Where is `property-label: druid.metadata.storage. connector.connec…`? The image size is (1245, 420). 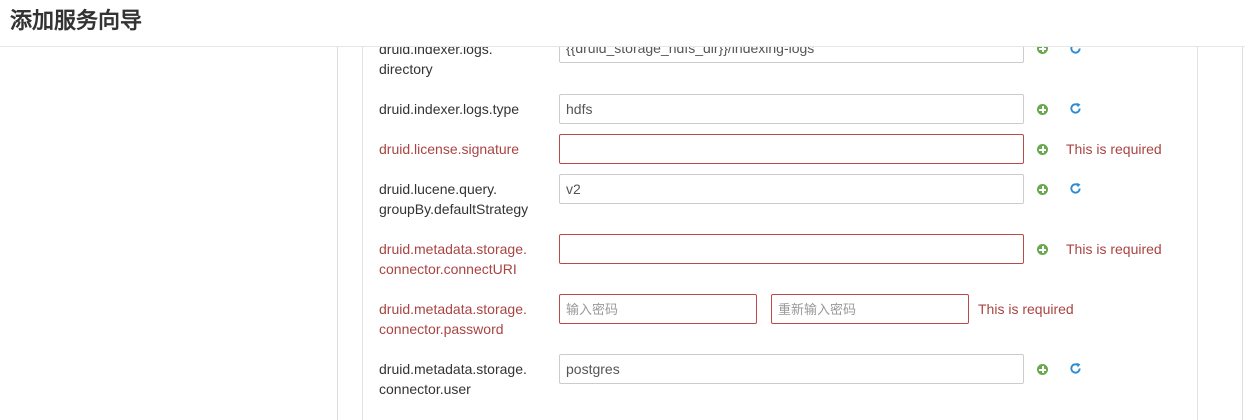
property-label: druid.metadata.storage. connector.connec… is located at coordinates (464, 259).